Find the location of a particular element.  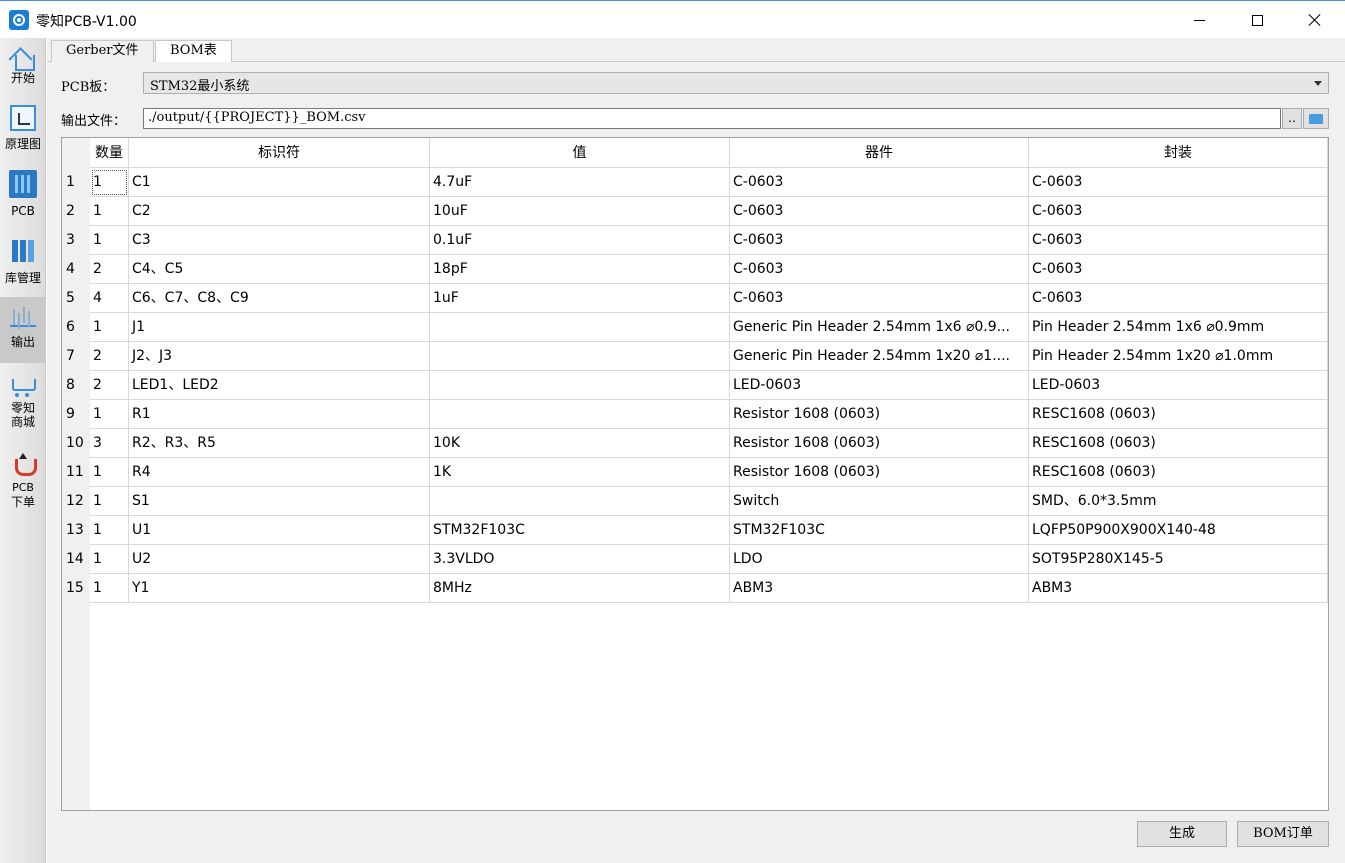

table-row: 1 1 C1 4.7uF C-0603 C-0603 is located at coordinates (695, 182).